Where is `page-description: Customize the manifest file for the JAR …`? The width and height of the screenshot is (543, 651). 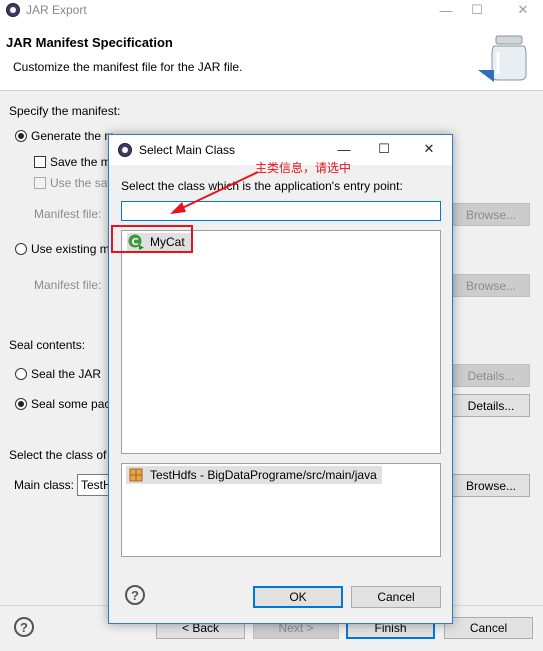
page-description: Customize the manifest file for the JAR … is located at coordinates (128, 67).